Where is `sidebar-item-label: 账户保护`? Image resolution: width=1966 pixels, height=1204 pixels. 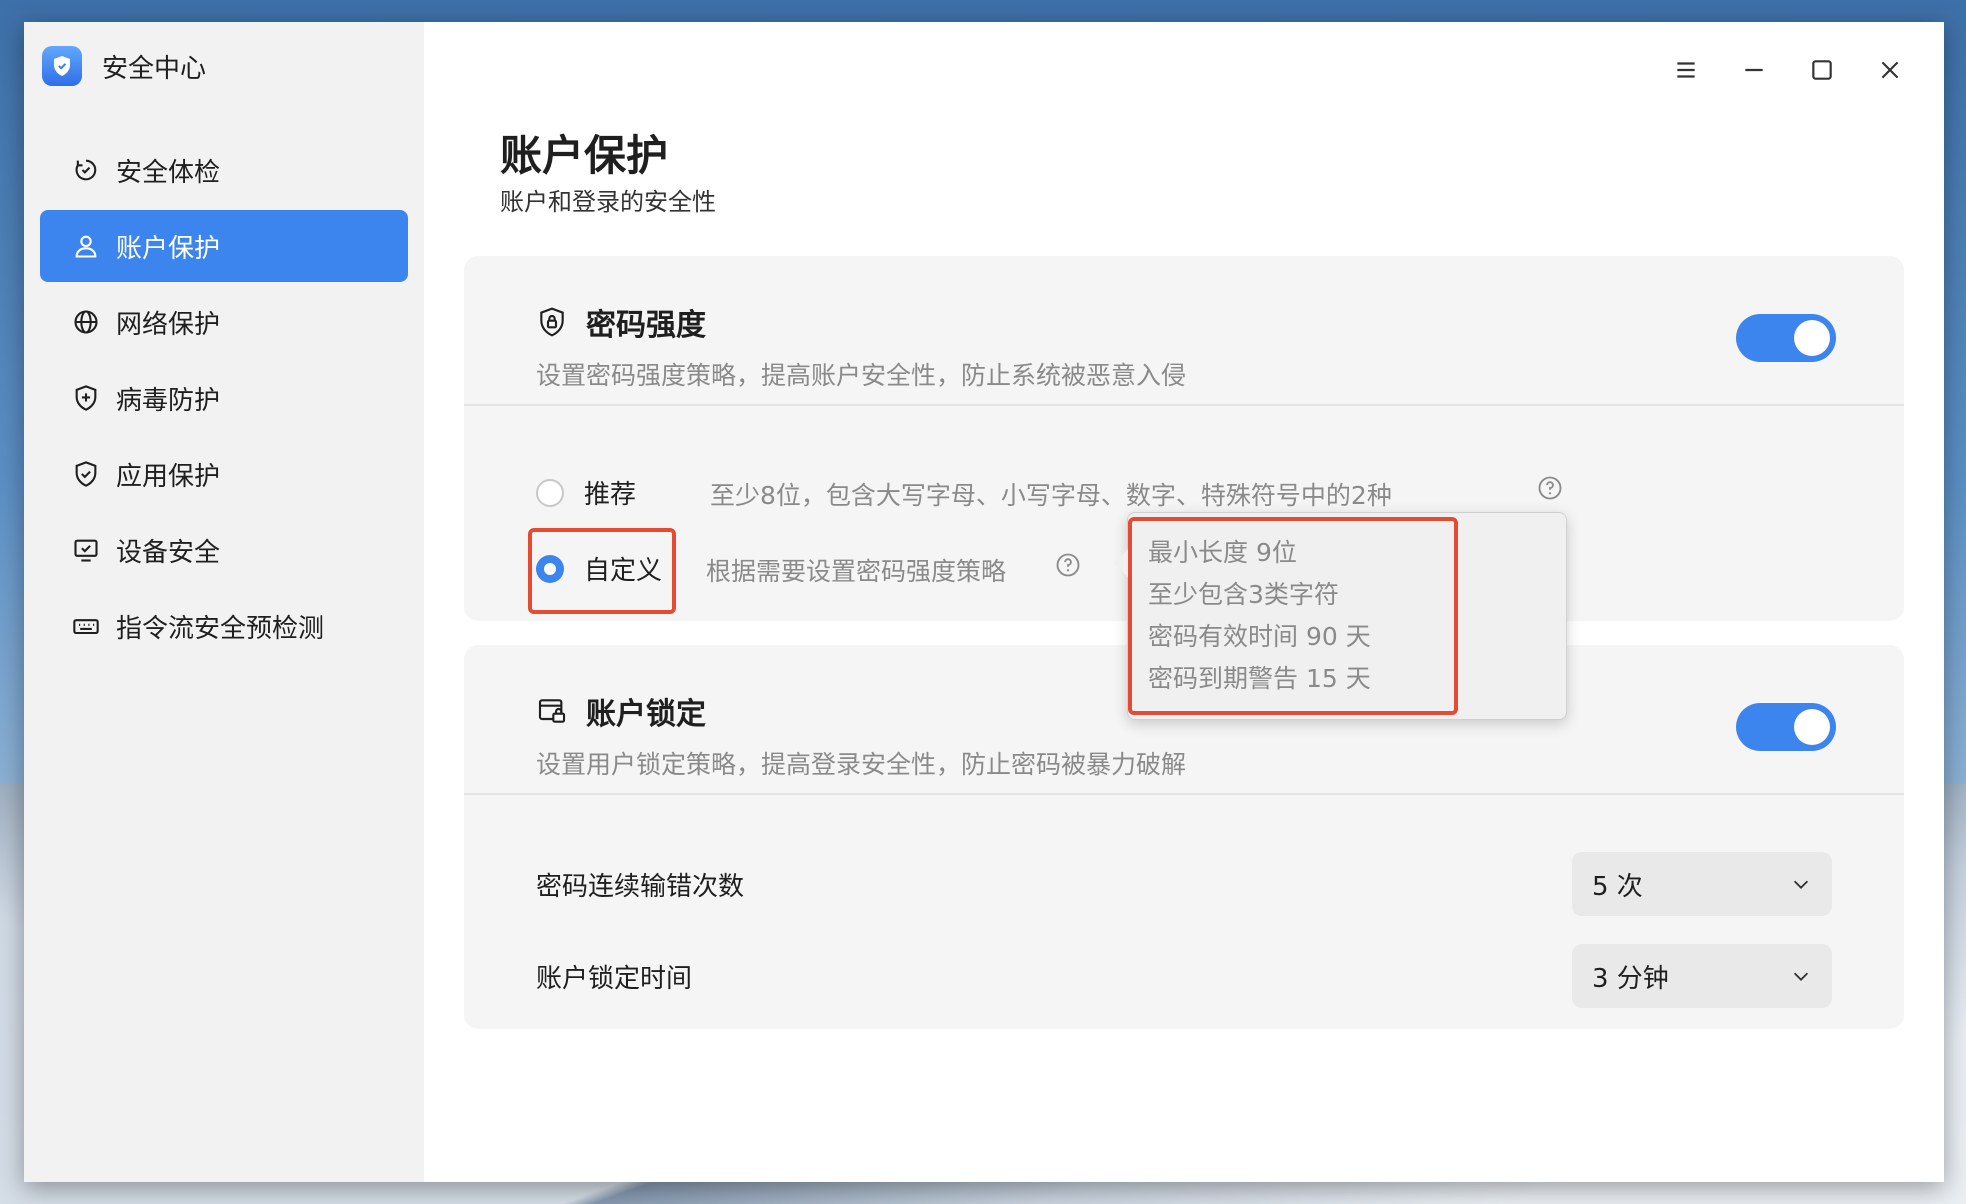 sidebar-item-label: 账户保护 is located at coordinates (168, 248).